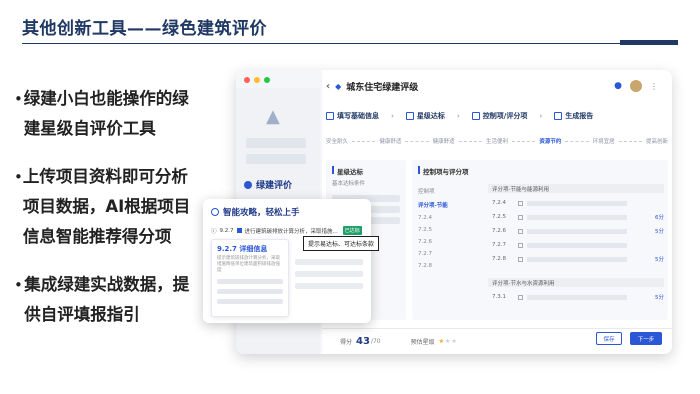 This screenshot has width=700, height=394. What do you see at coordinates (649, 42) in the screenshot?
I see `title-accent-bar` at bounding box center [649, 42].